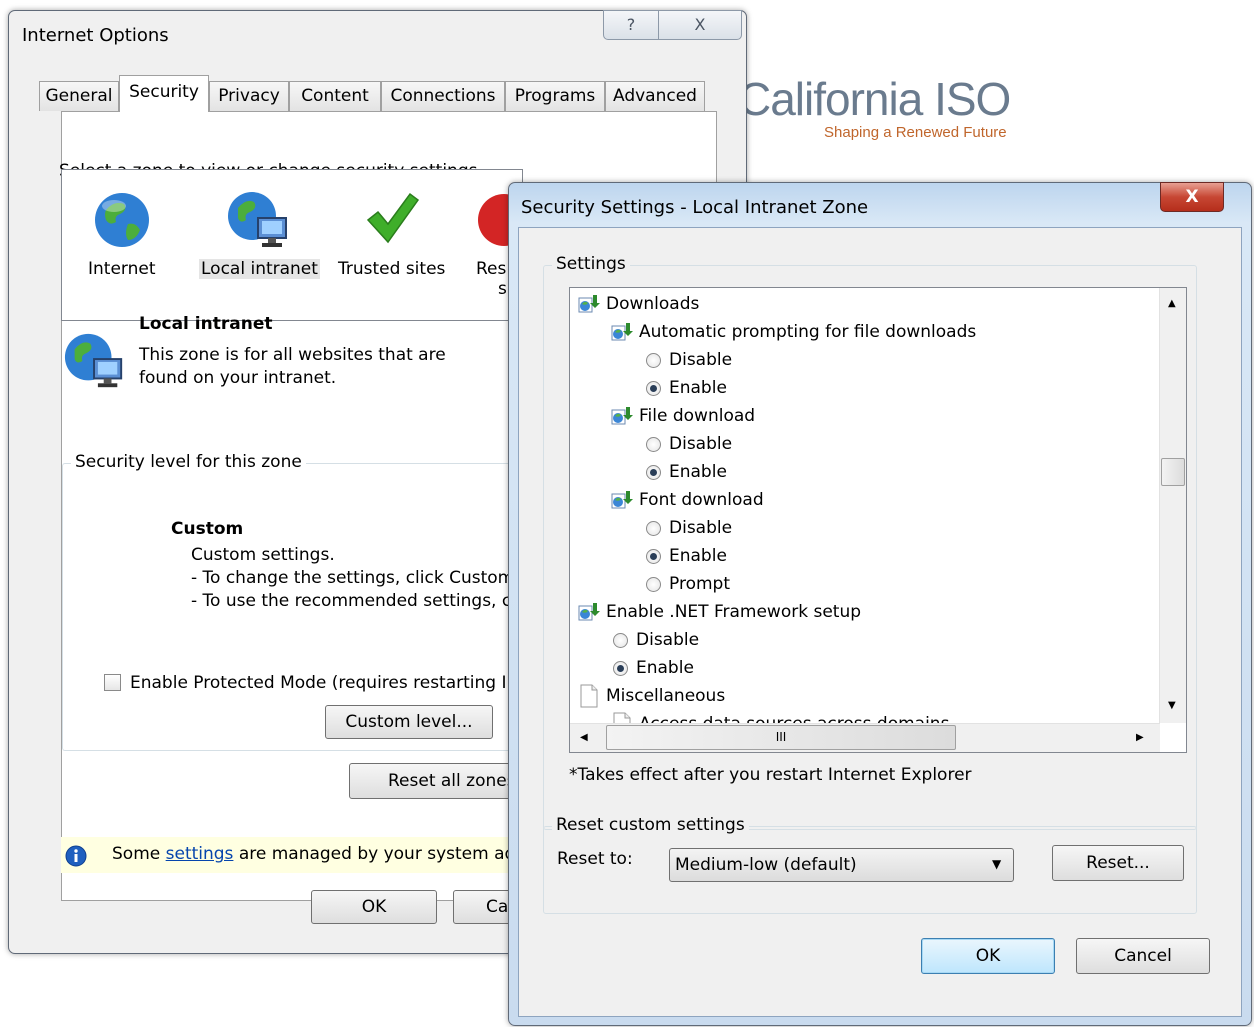 The width and height of the screenshot is (1254, 1027). I want to click on reset-custom-settings-legend: Reset custom settings, so click(650, 825).